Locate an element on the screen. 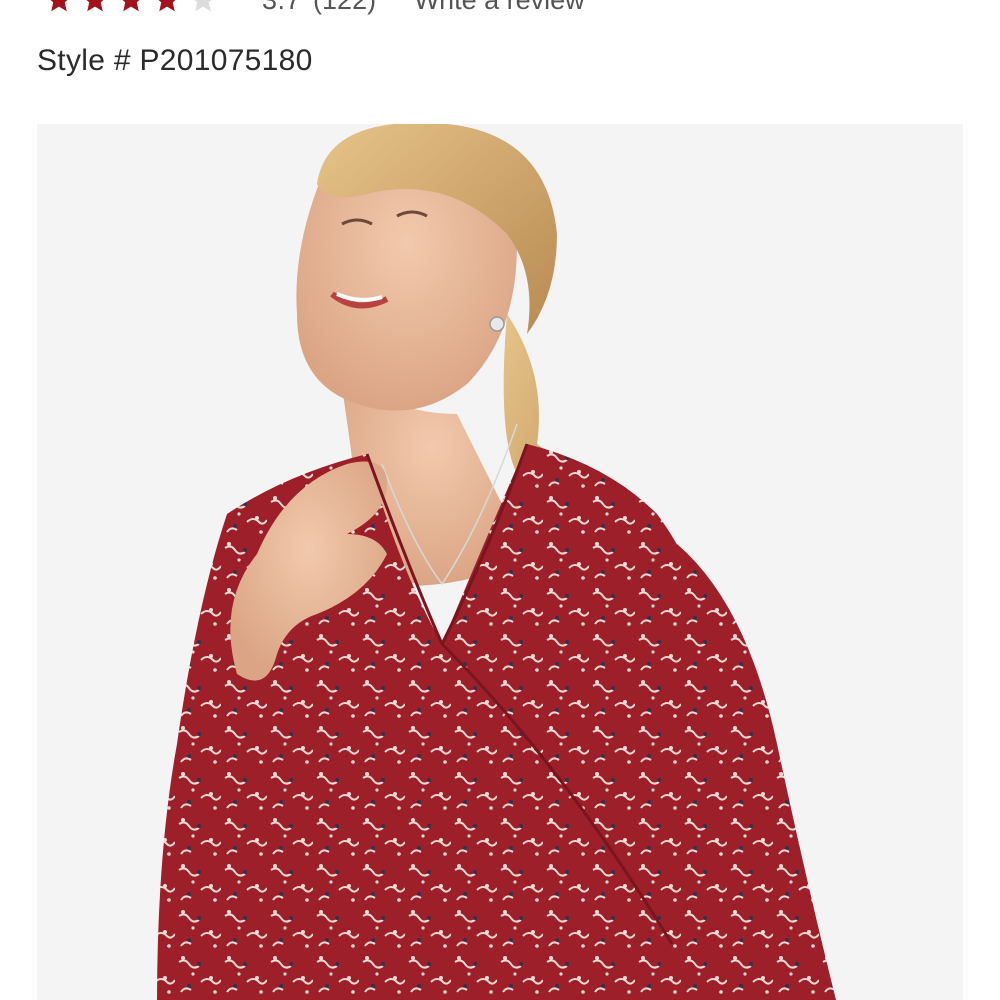 This screenshot has width=1000, height=1000. rating-value: 3.7 is located at coordinates (281, 8).